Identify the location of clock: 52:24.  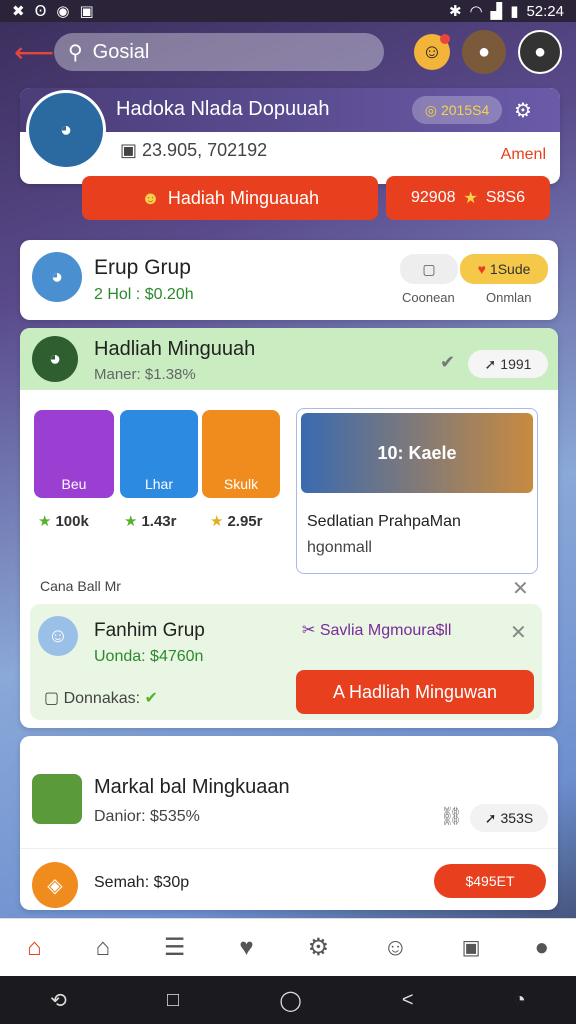
(545, 11).